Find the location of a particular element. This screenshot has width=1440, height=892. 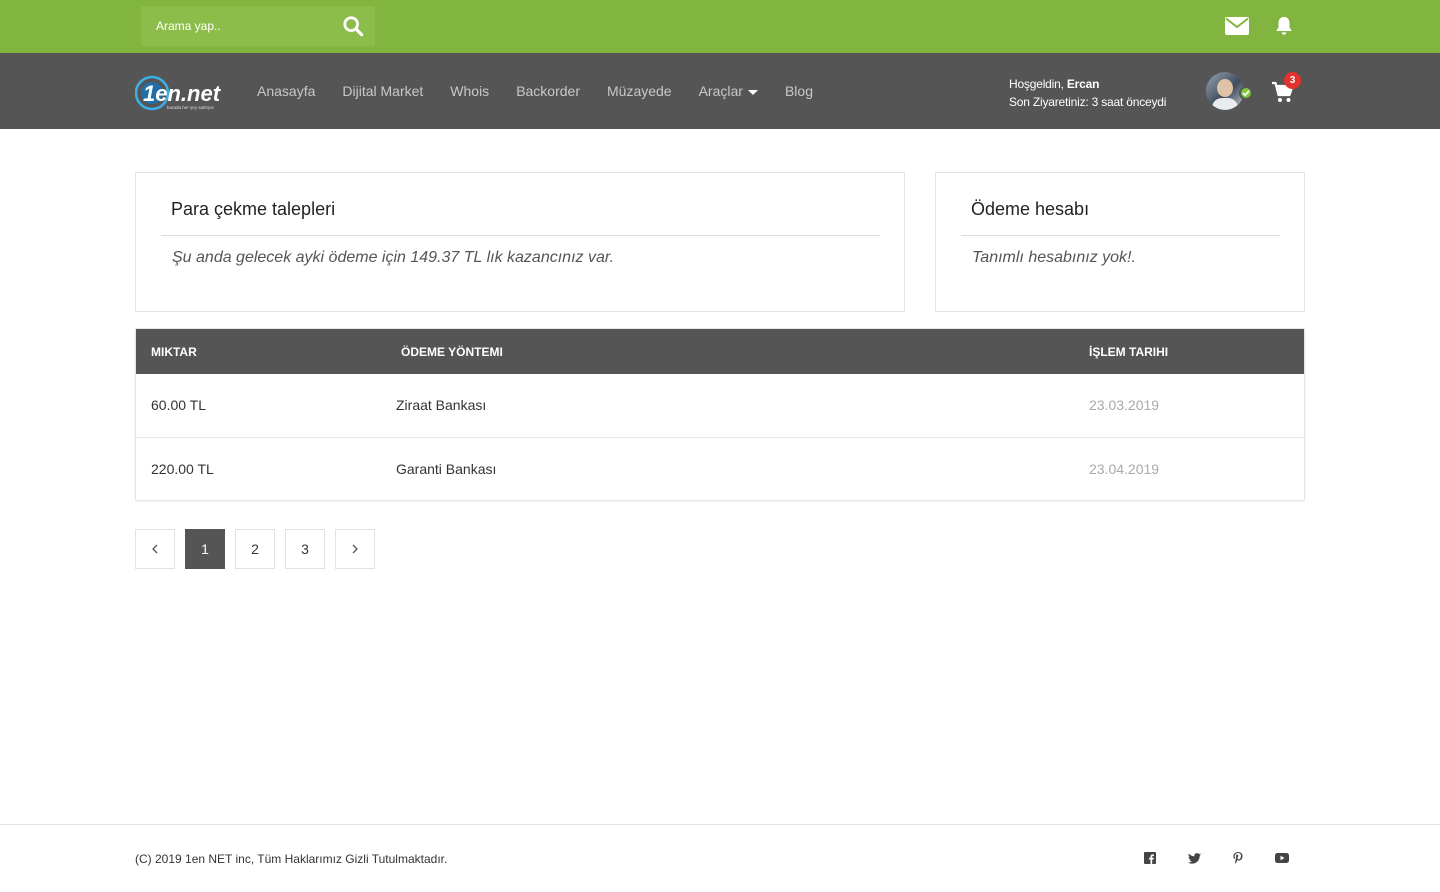

pinterest-link is located at coordinates (1238, 858).